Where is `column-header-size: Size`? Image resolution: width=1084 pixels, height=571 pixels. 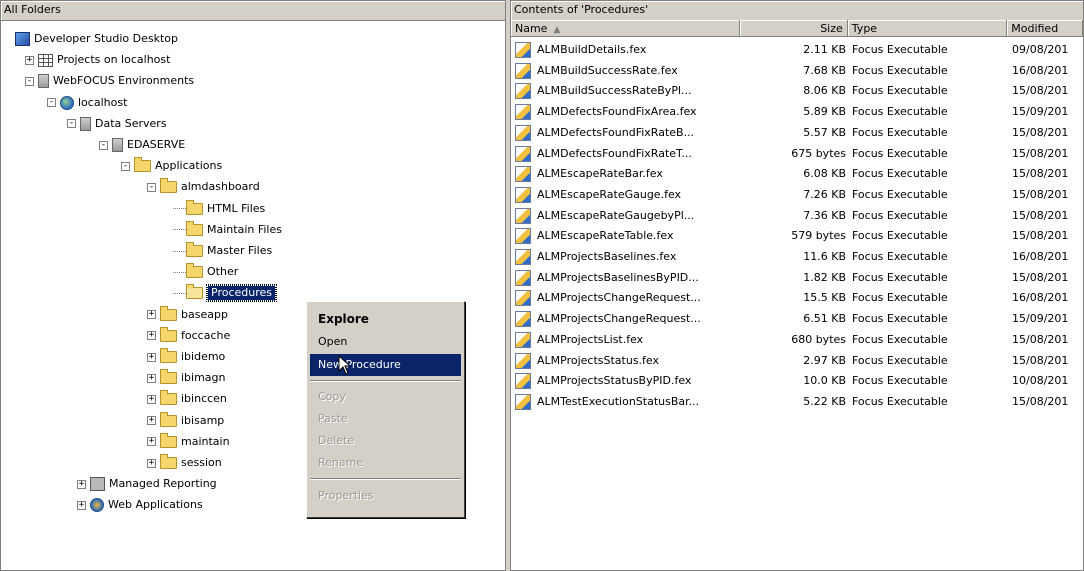
column-header-size: Size is located at coordinates (794, 28).